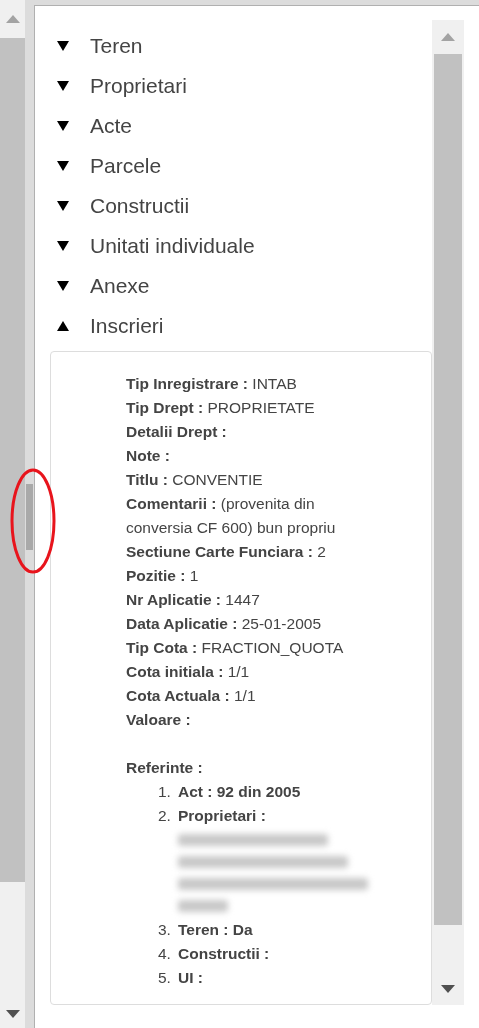  Describe the element at coordinates (241, 126) in the screenshot. I see `section-header: Acte` at that location.